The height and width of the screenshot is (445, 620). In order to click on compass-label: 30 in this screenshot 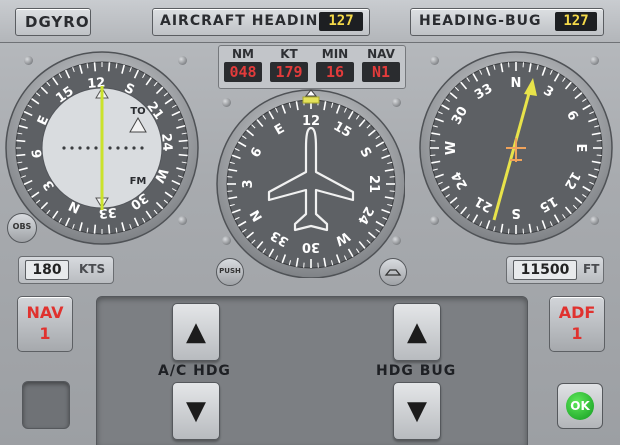, I will do `click(311, 246)`.